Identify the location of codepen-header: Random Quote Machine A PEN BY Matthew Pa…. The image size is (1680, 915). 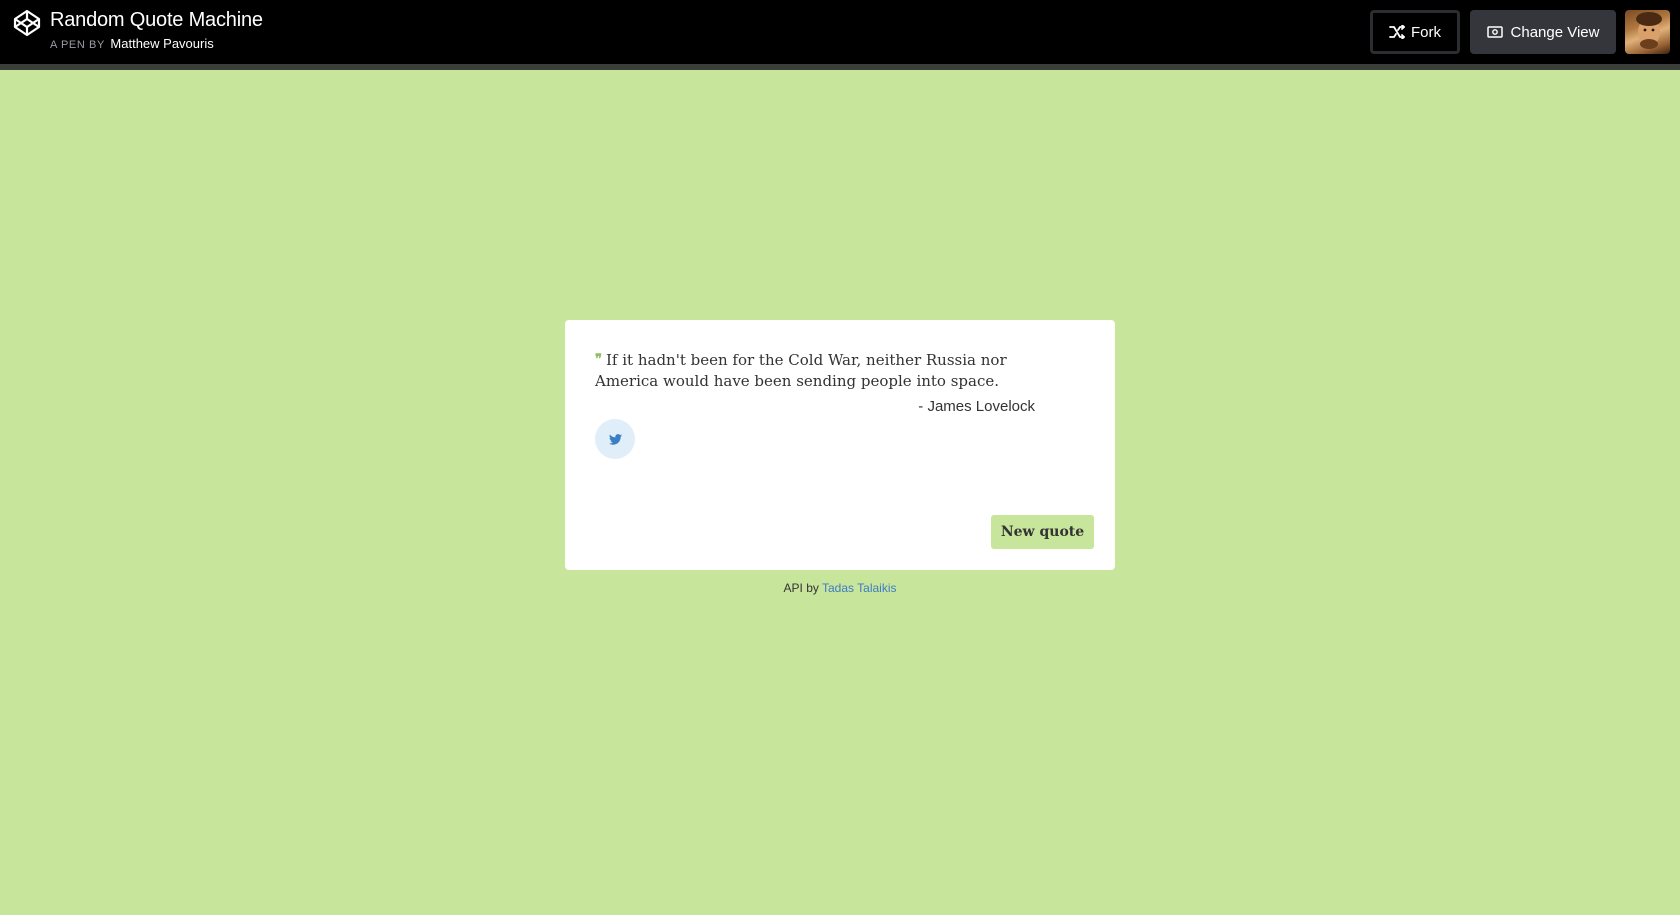
(840, 32).